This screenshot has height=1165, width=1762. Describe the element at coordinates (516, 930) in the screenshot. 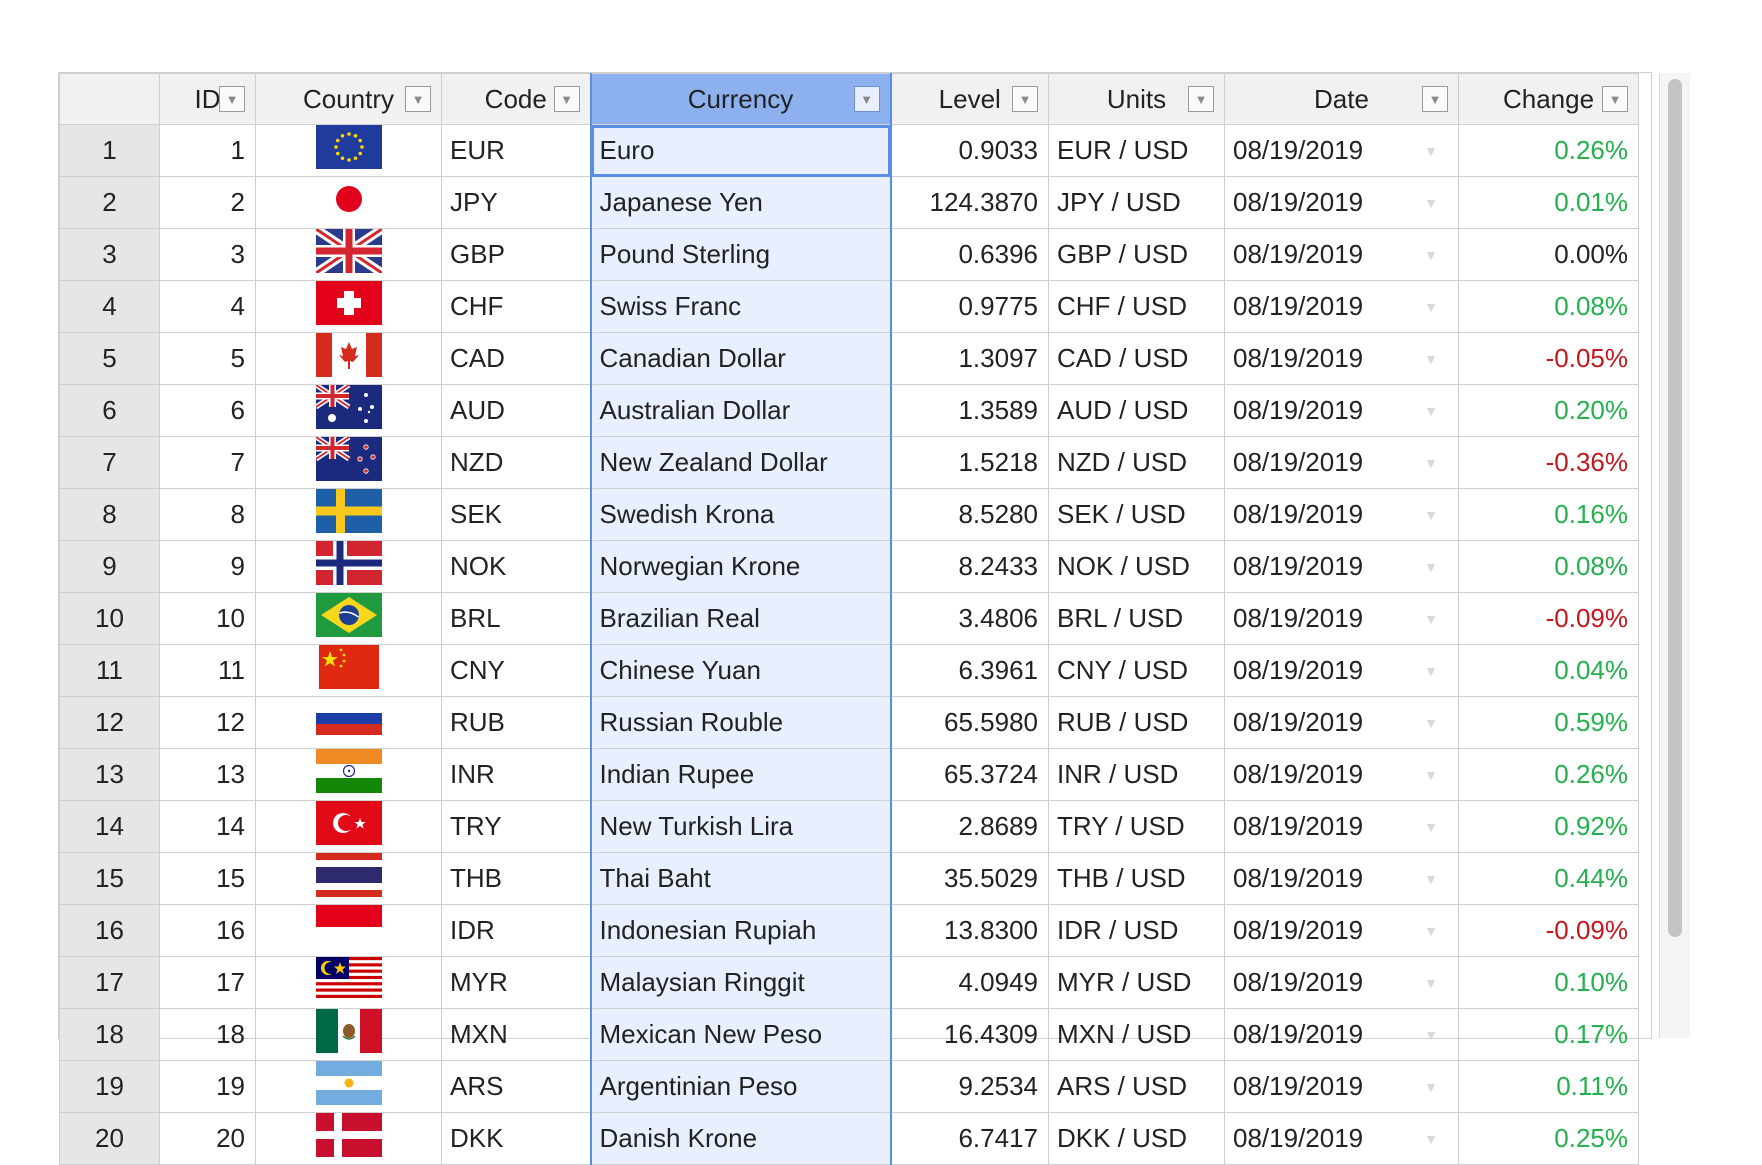

I see `cell-code: IDR` at that location.